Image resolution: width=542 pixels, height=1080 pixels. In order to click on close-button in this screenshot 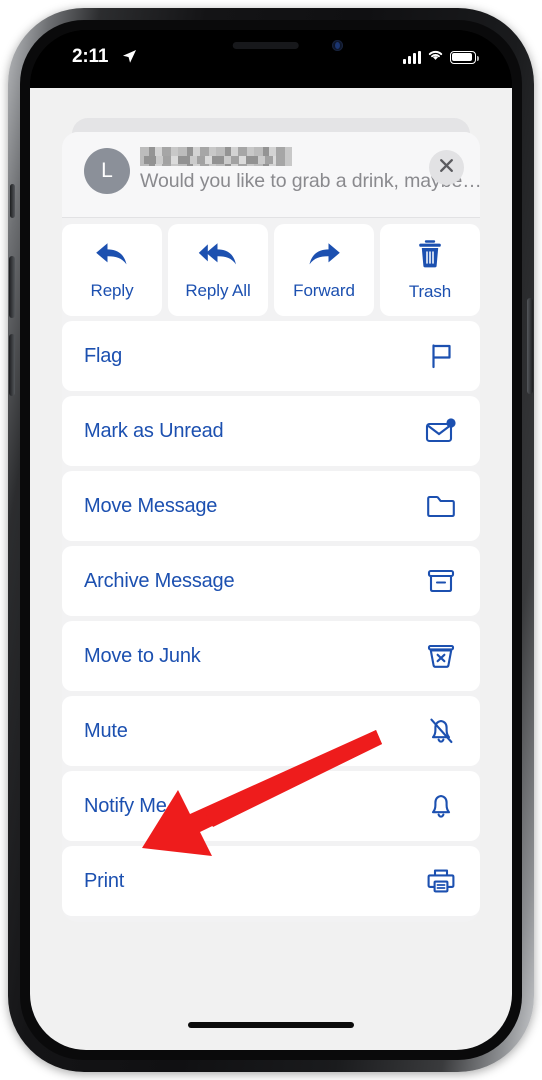, I will do `click(446, 167)`.